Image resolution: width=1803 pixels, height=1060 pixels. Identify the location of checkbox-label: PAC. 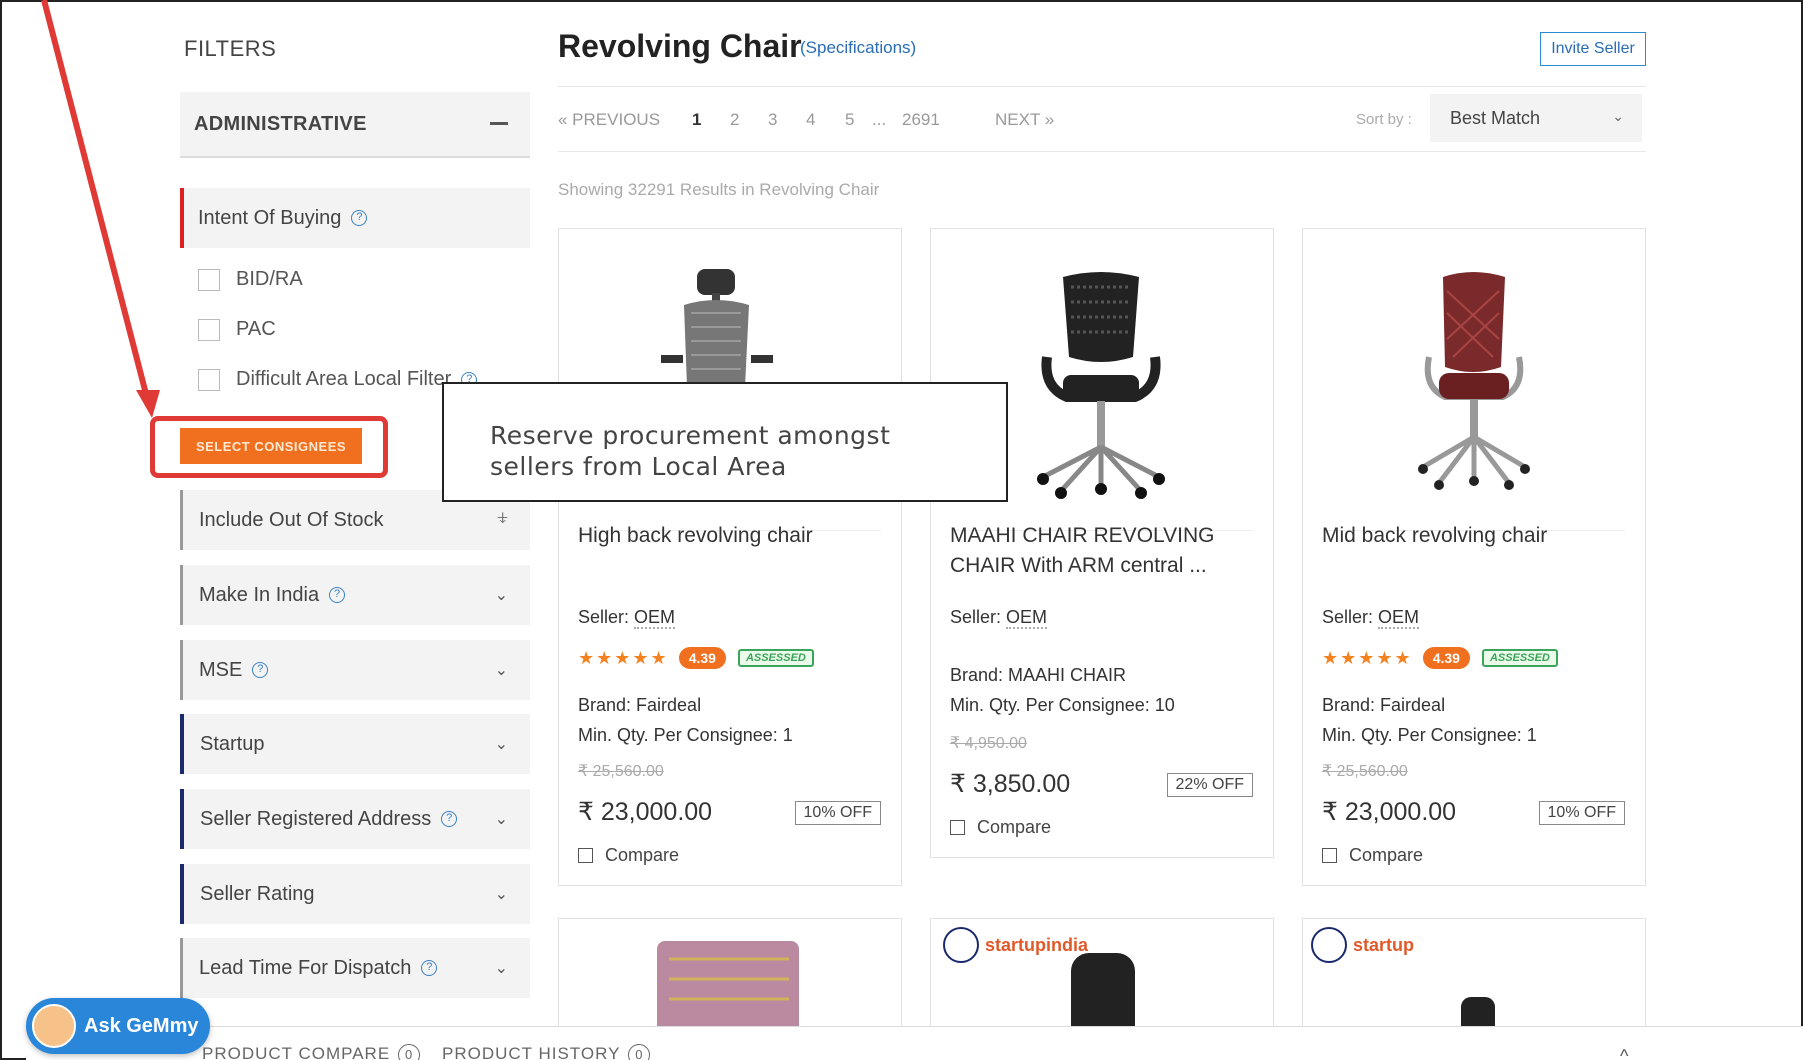
(256, 329).